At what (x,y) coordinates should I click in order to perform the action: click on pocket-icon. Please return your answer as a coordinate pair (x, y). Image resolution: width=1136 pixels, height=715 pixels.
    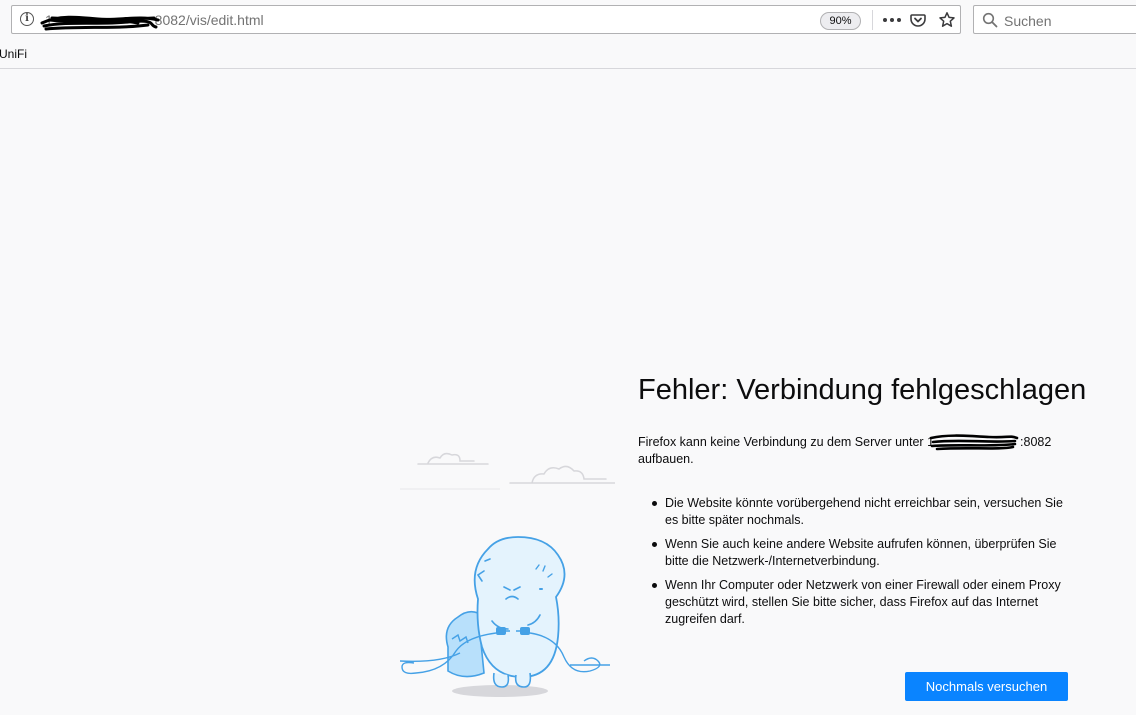
    Looking at the image, I should click on (918, 20).